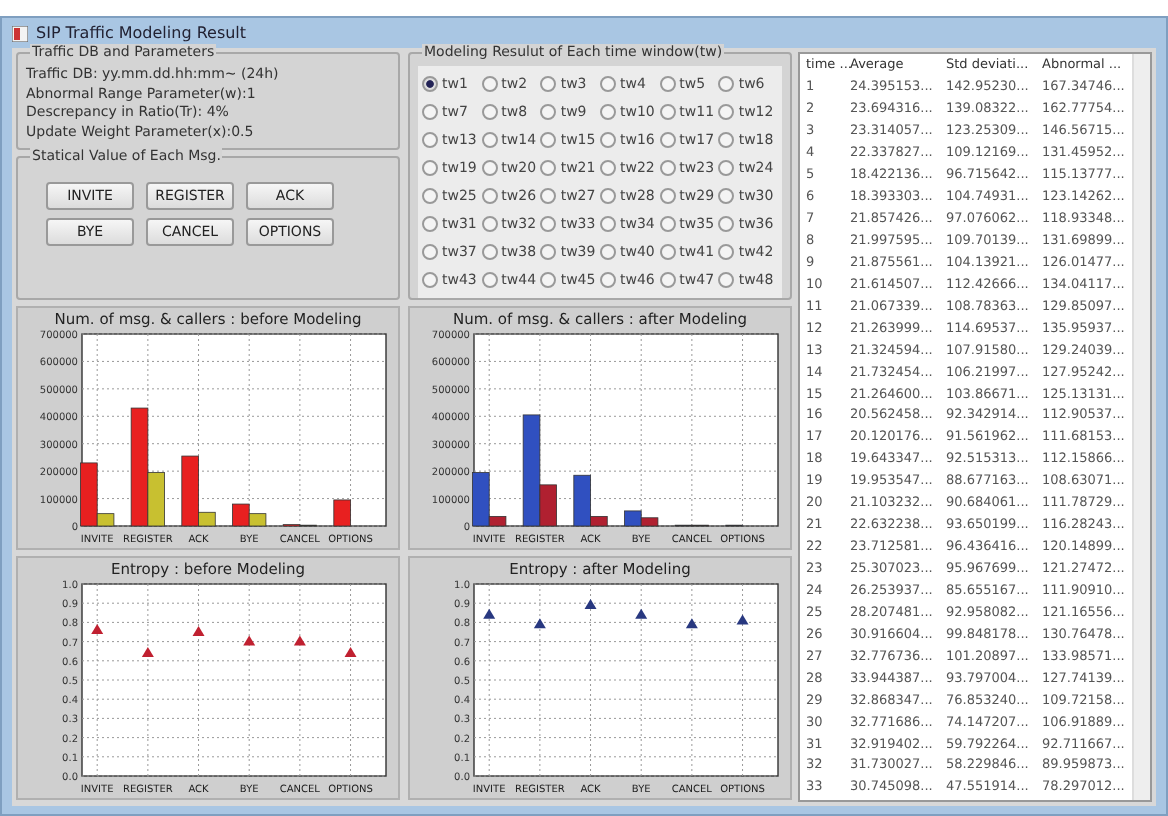  I want to click on scrollbar, so click(1141, 427).